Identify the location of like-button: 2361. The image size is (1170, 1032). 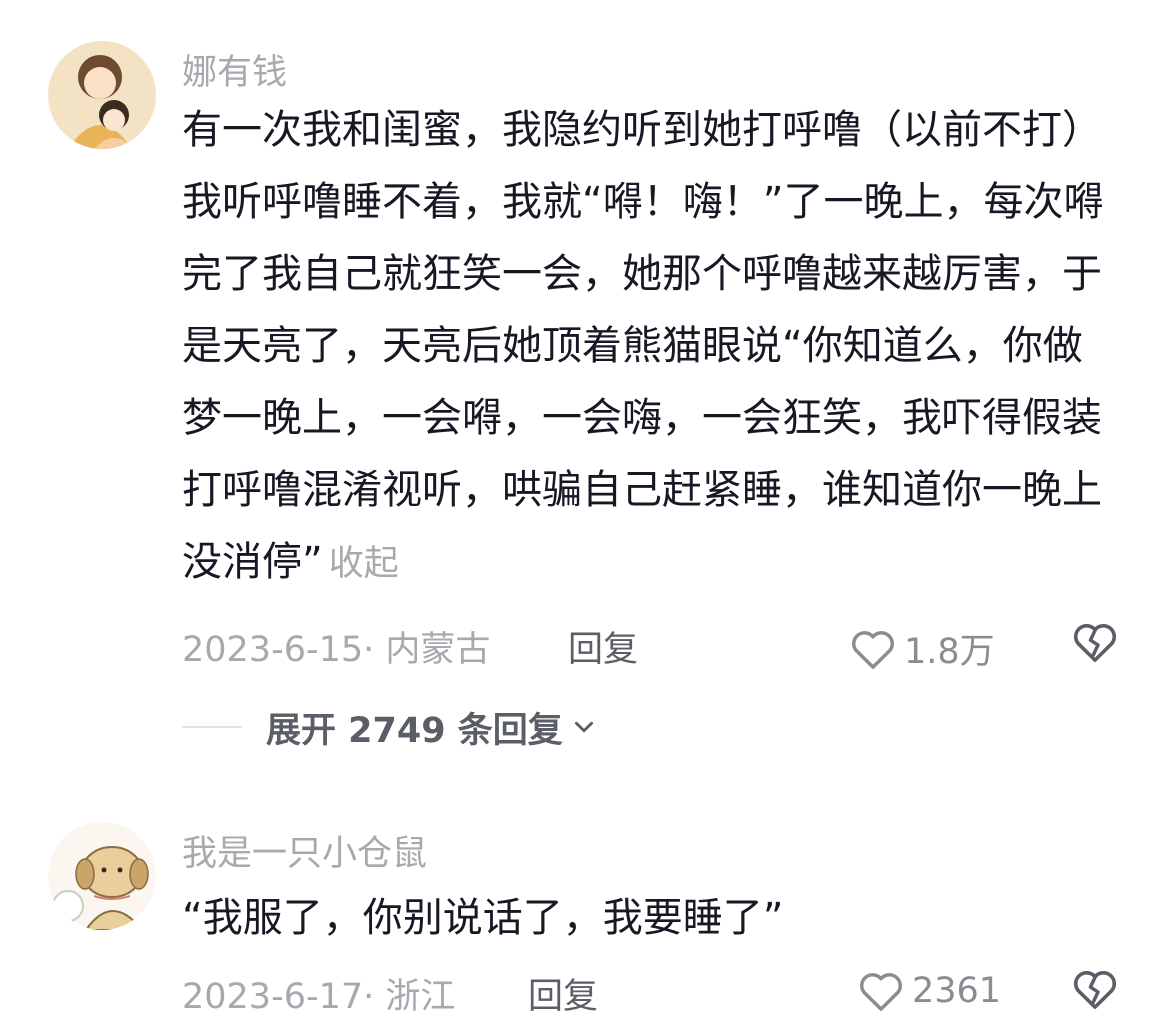
(929, 991).